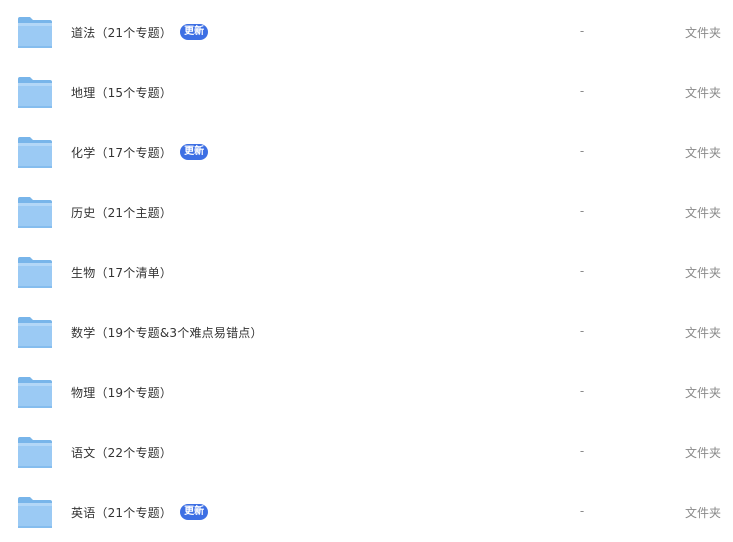 Image resolution: width=733 pixels, height=542 pixels. I want to click on file-name-group: 数学（19个专题&3个难点易错点）, so click(167, 332).